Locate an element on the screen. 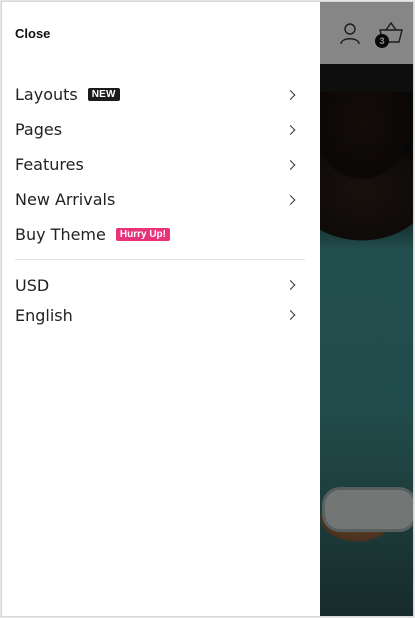  language-selector: English is located at coordinates (161, 315).